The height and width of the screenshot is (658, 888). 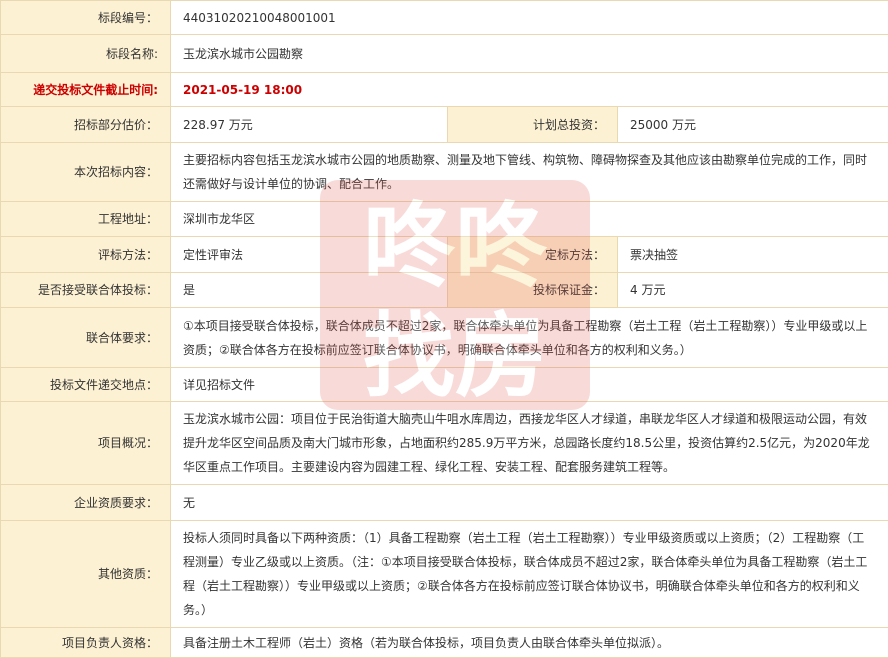 What do you see at coordinates (86, 643) in the screenshot?
I see `pm-qual-label: 项目负责人资格：` at bounding box center [86, 643].